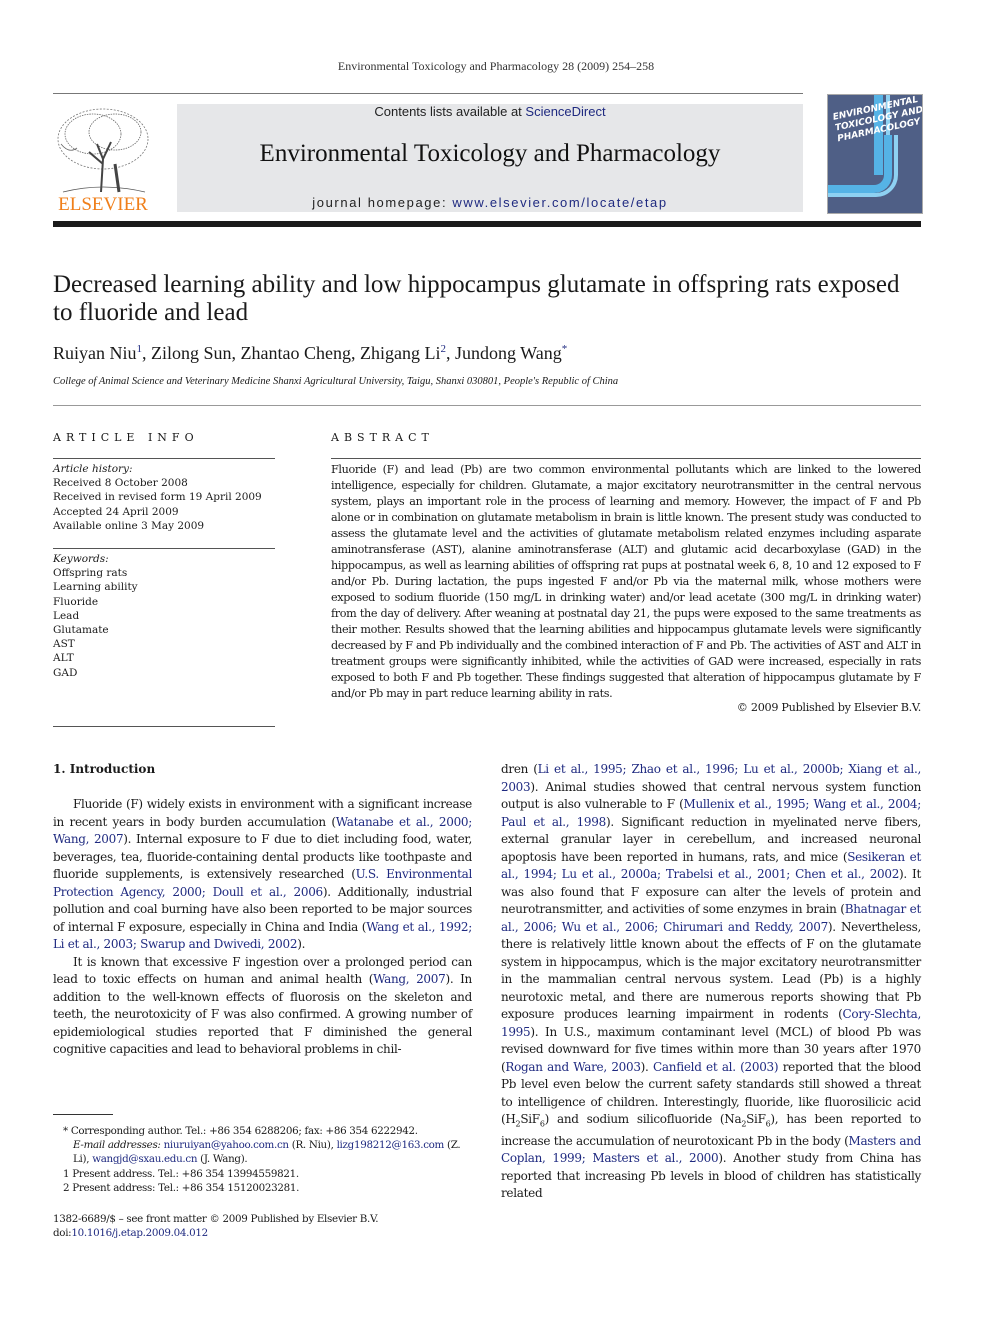 The width and height of the screenshot is (992, 1323). What do you see at coordinates (565, 111) in the screenshot?
I see `sciencedirect-link: ScienceDirect` at bounding box center [565, 111].